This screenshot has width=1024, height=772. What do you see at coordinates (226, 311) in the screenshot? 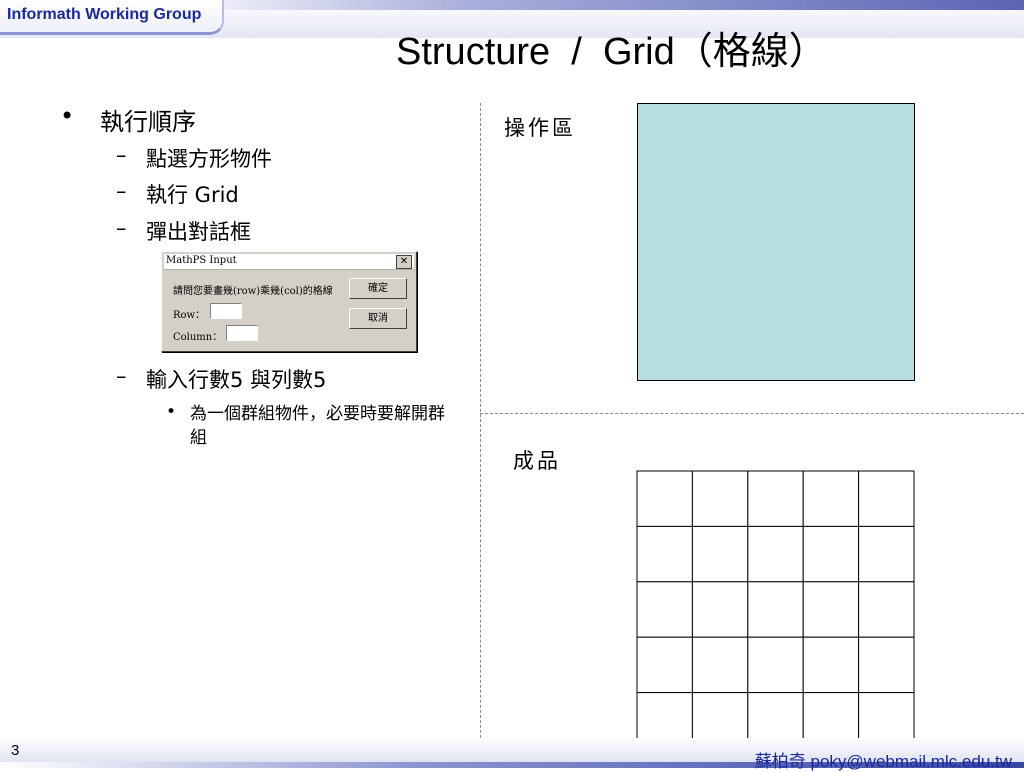
I see `row-input` at bounding box center [226, 311].